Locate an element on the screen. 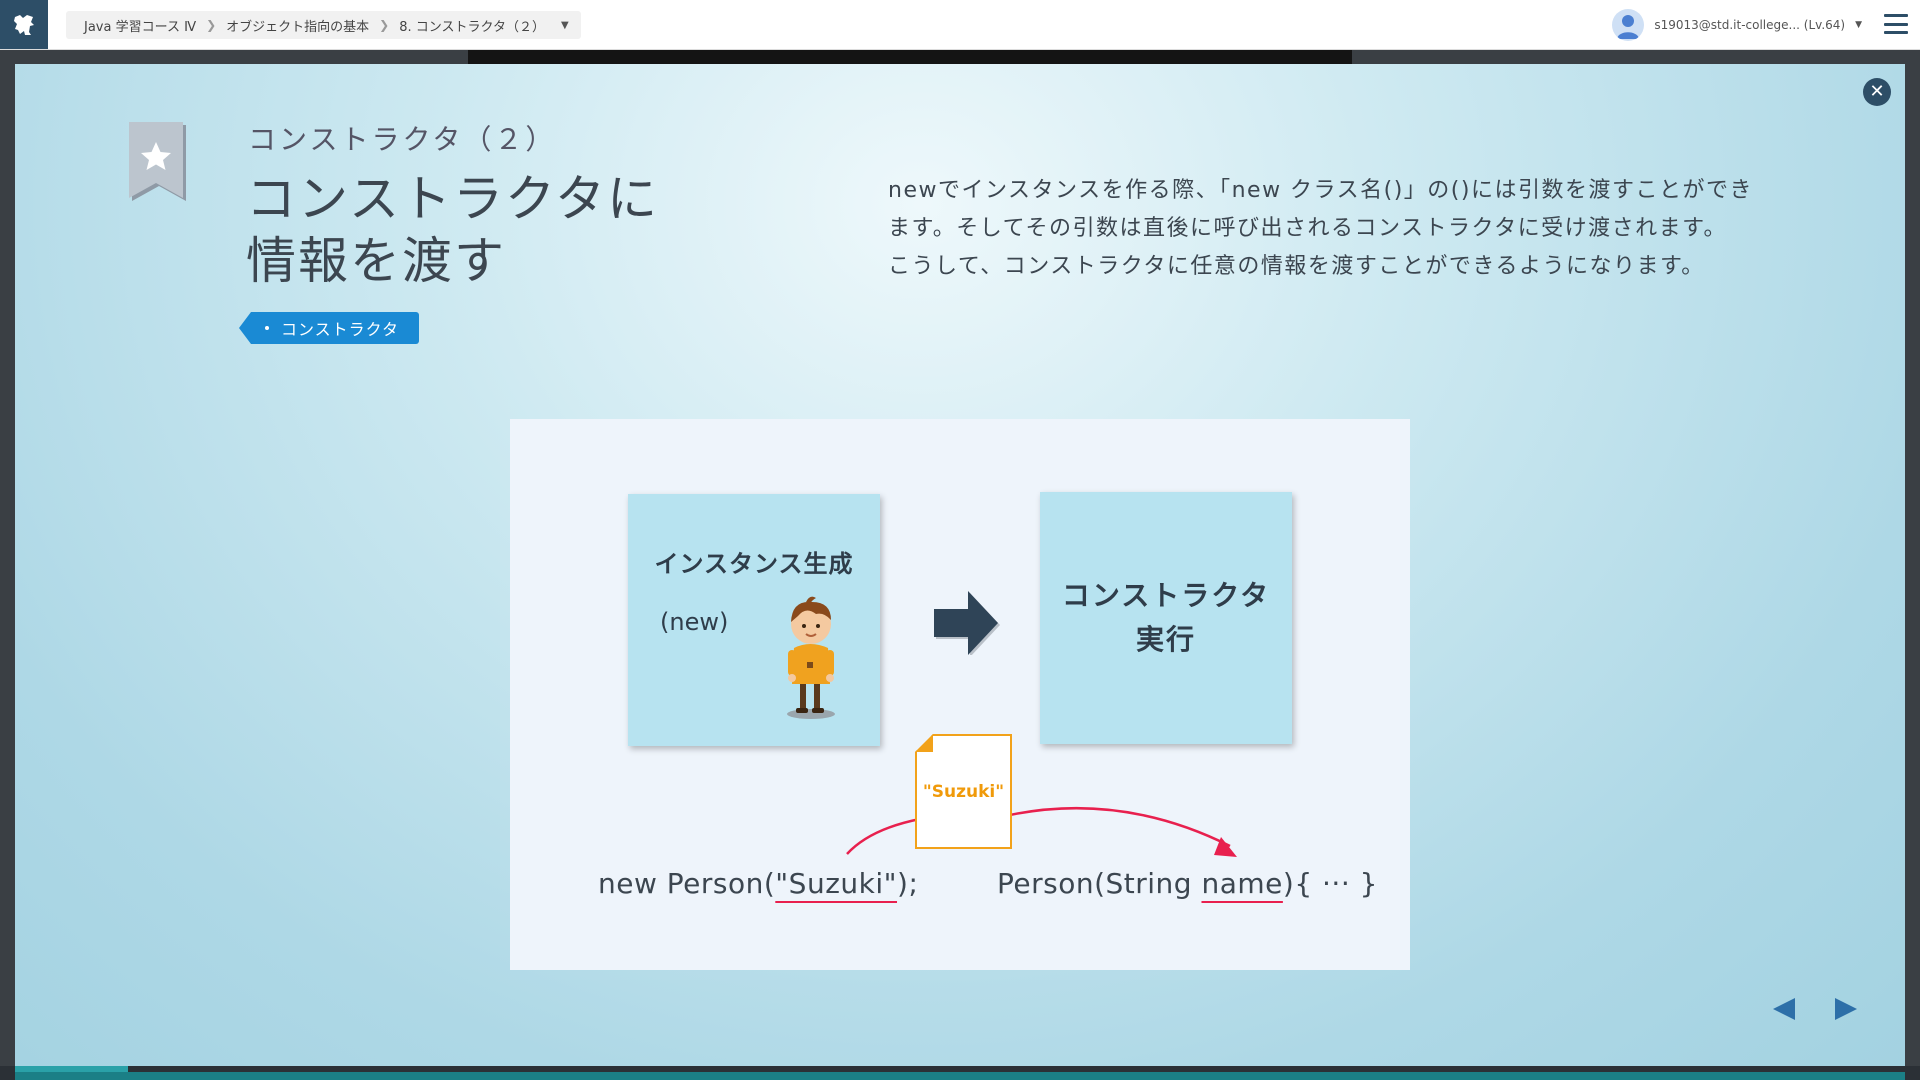 This screenshot has height=1080, width=1920. background-video-strip is located at coordinates (910, 57).